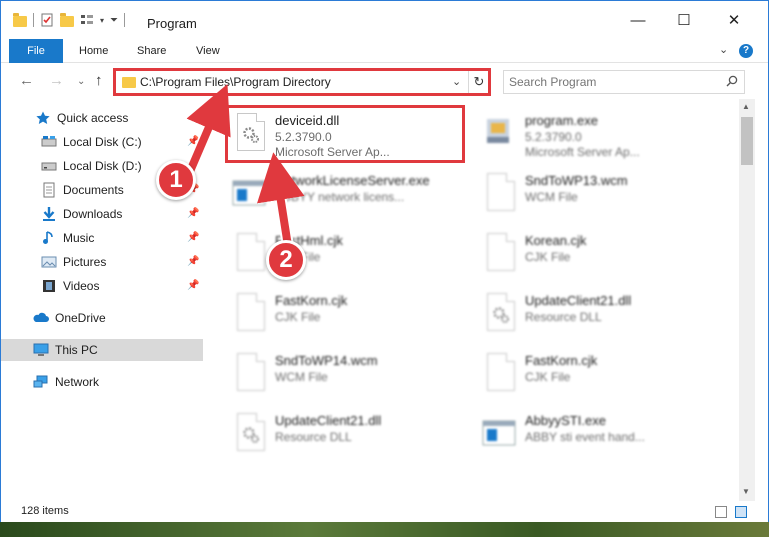  I want to click on sidebar-item-label: Quick access, so click(93, 118).